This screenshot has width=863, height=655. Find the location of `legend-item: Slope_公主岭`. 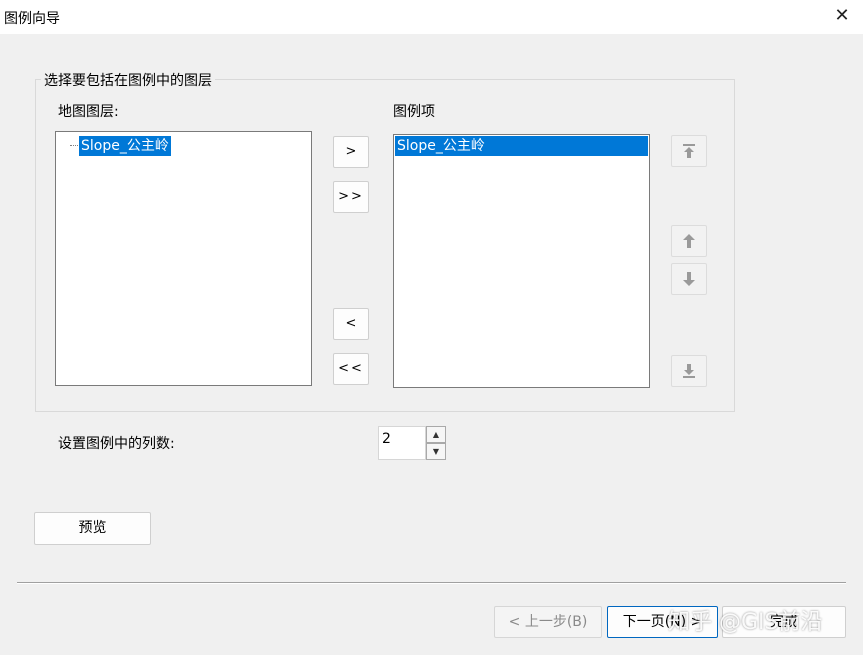

legend-item: Slope_公主岭 is located at coordinates (521, 146).